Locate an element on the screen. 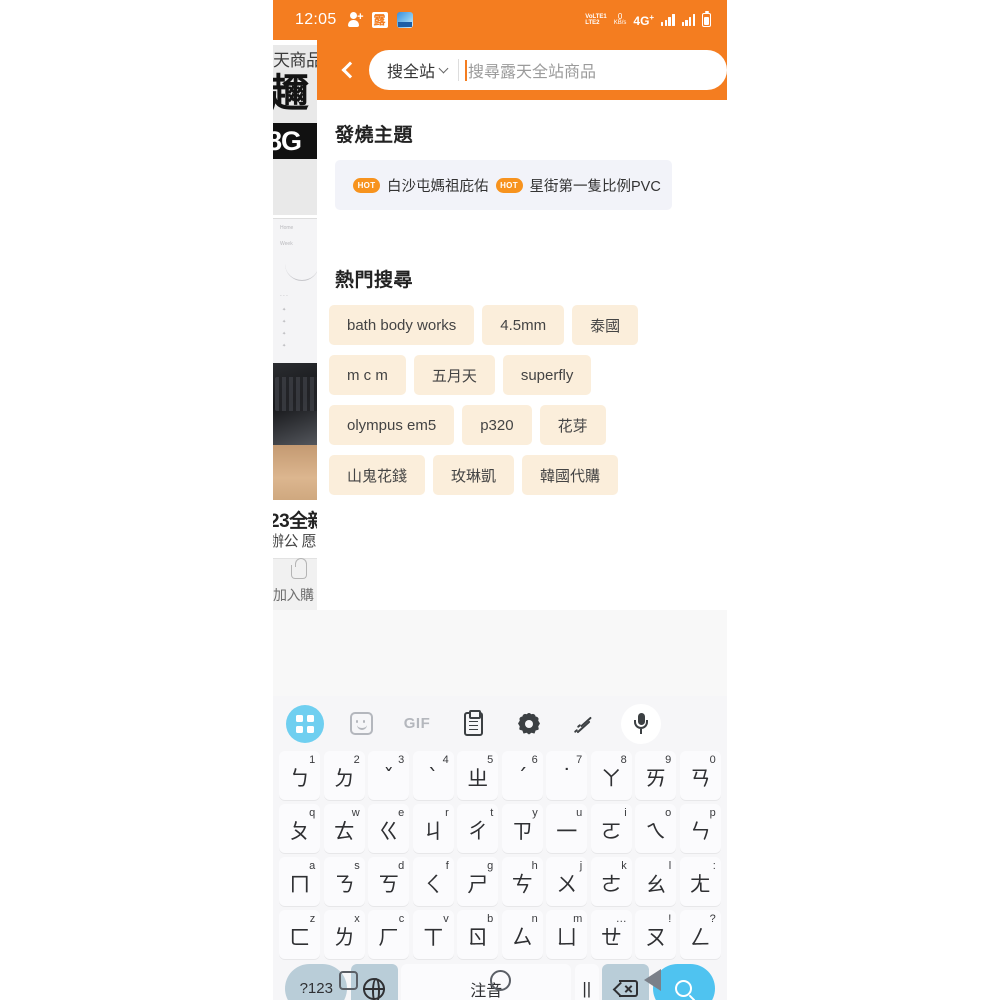  search-tag: p320 is located at coordinates (497, 425).